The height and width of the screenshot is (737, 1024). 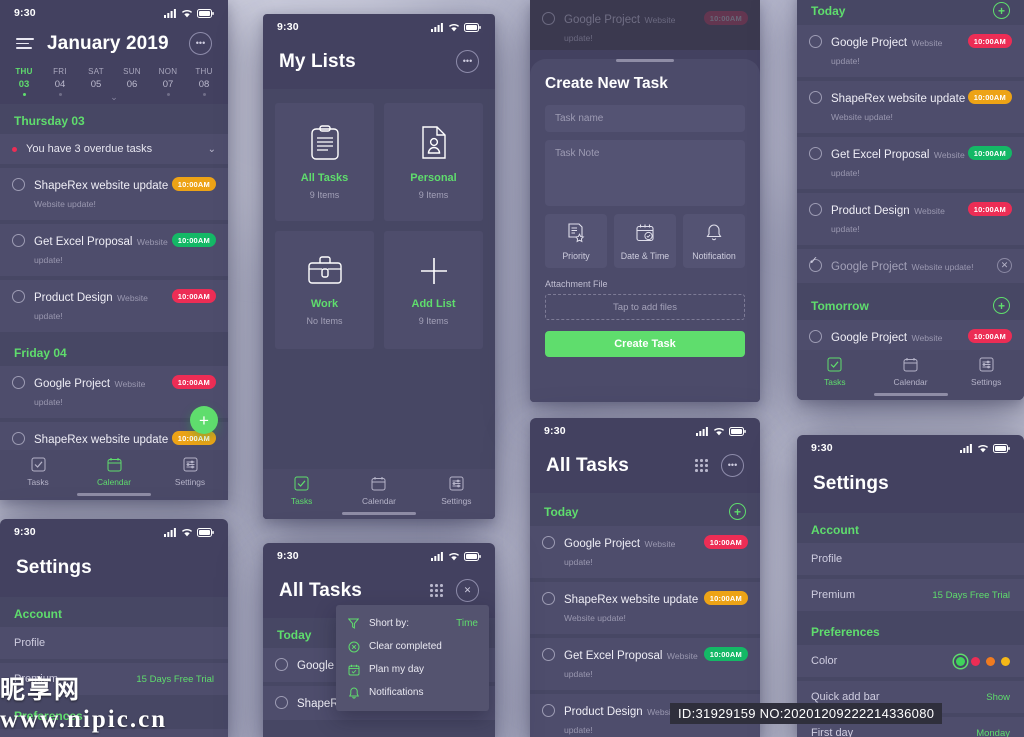 What do you see at coordinates (96, 81) in the screenshot?
I see `day-cell: SAT 05` at bounding box center [96, 81].